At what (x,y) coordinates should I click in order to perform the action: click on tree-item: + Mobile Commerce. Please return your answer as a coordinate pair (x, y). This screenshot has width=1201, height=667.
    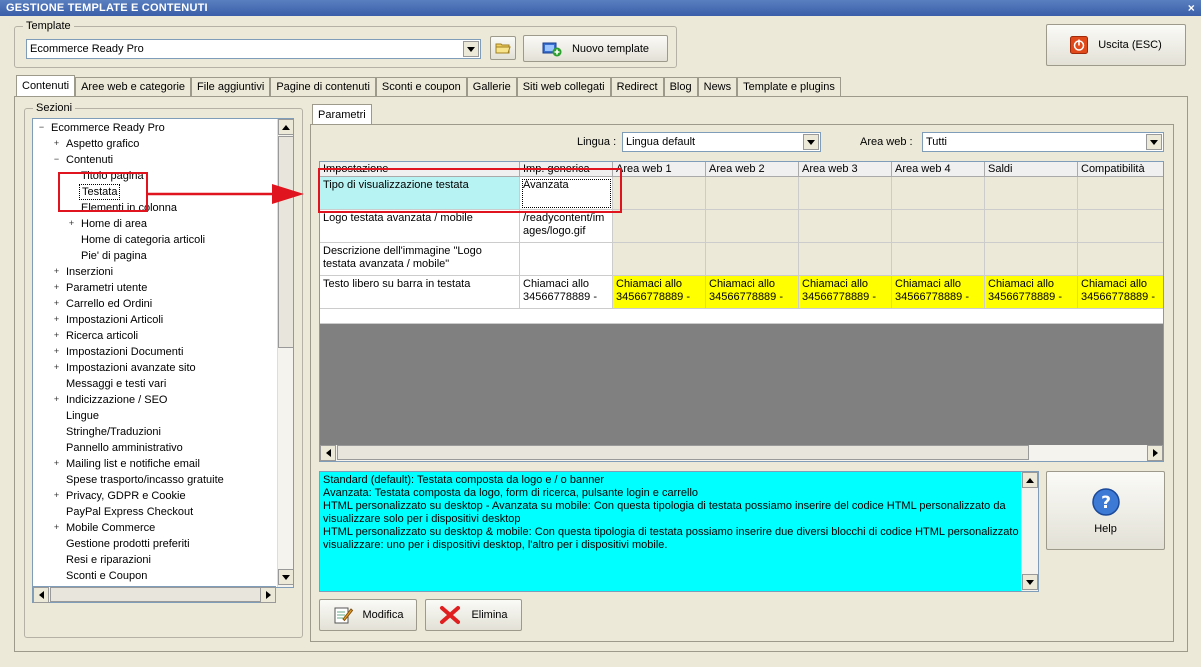
    Looking at the image, I should click on (154, 528).